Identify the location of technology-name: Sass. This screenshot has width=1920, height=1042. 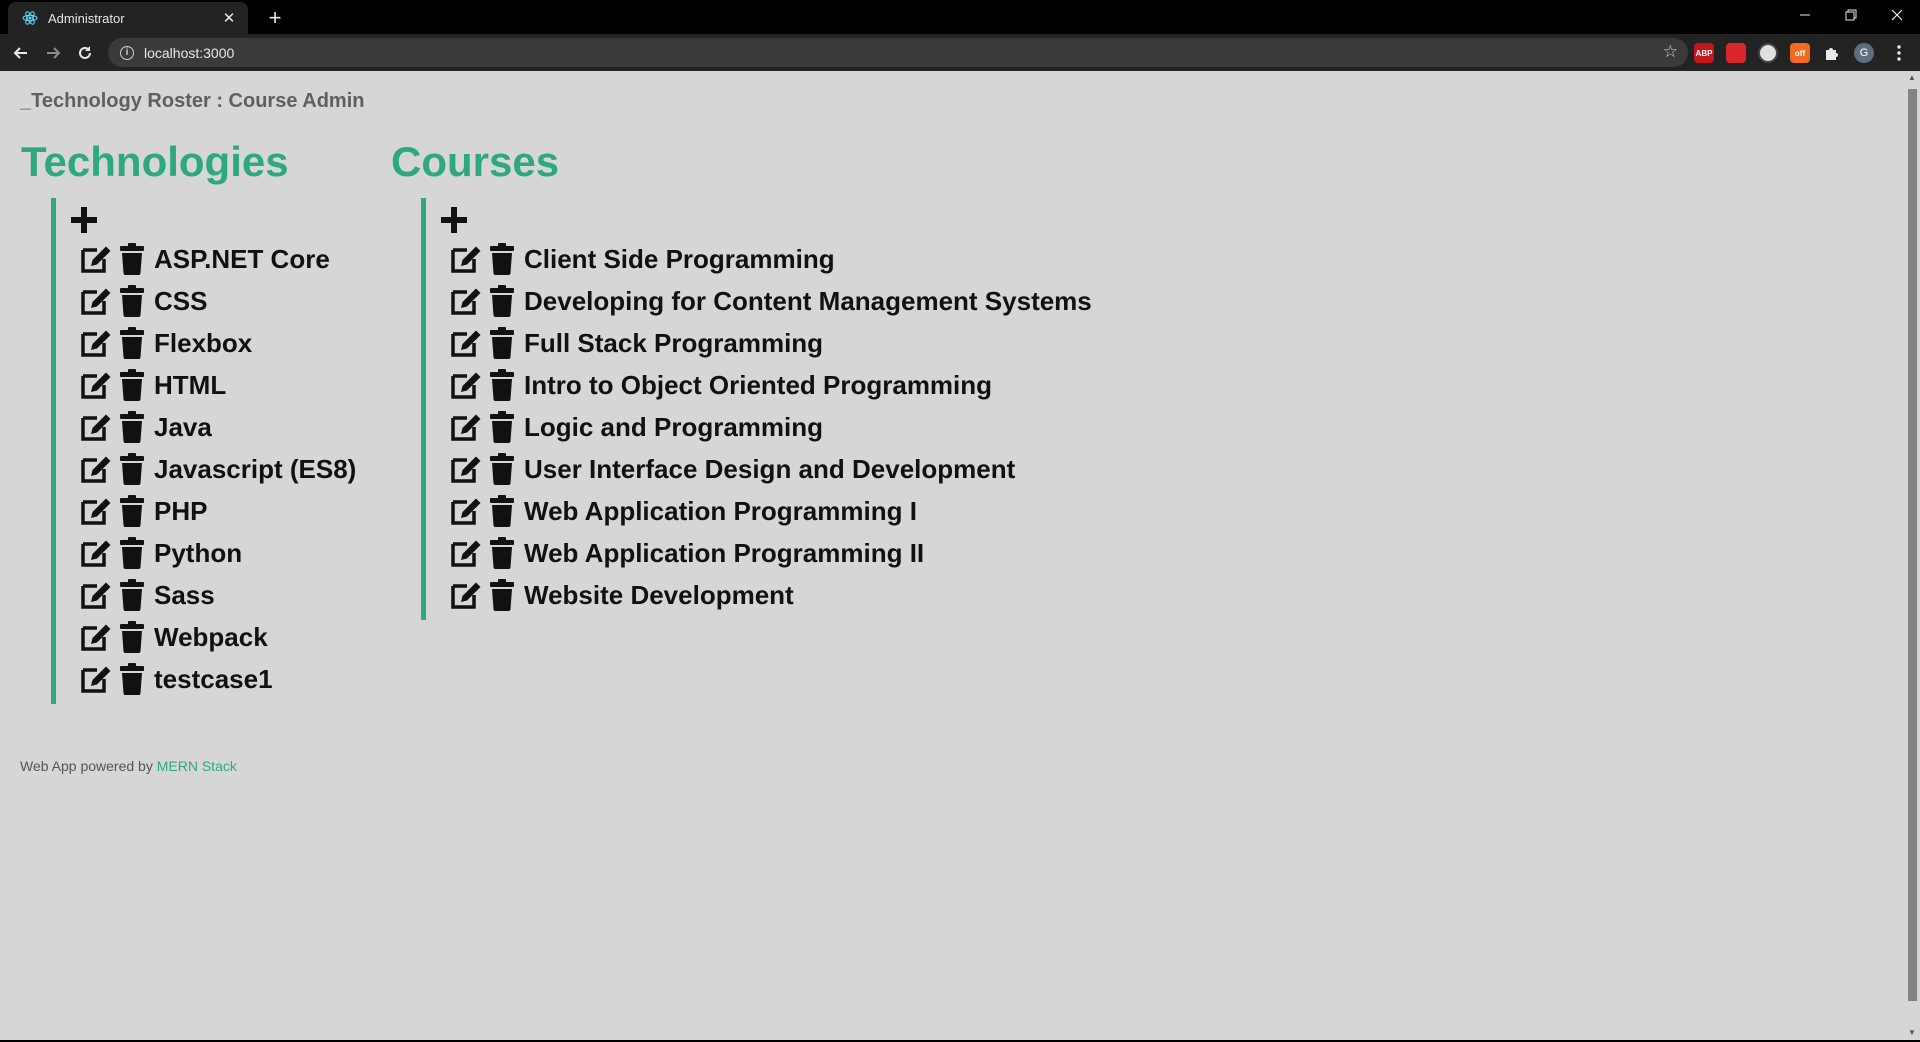
(184, 594).